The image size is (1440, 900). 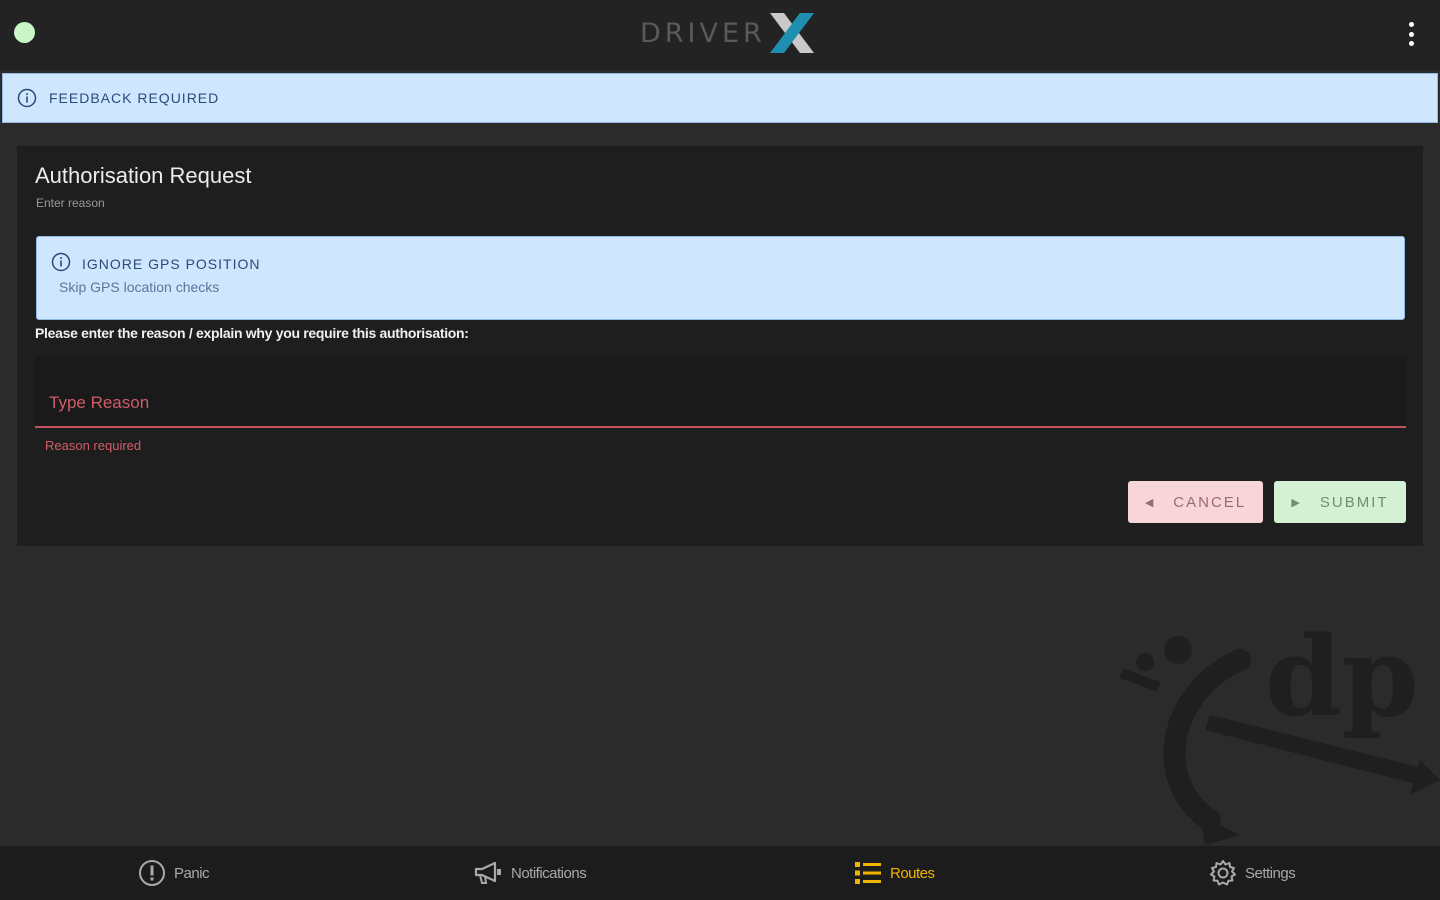 What do you see at coordinates (93, 445) in the screenshot?
I see `reason-error-text: Reason required` at bounding box center [93, 445].